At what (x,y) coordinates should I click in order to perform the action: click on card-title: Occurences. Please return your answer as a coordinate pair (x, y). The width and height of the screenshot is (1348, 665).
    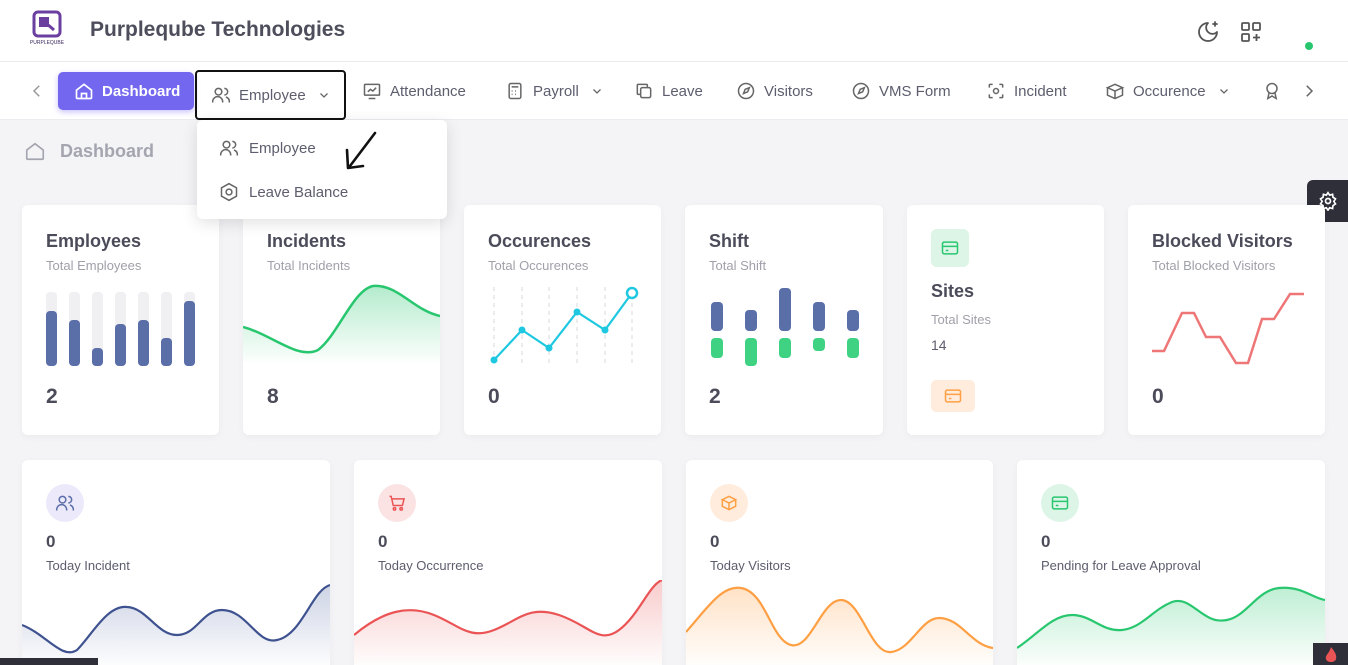
    Looking at the image, I should click on (540, 241).